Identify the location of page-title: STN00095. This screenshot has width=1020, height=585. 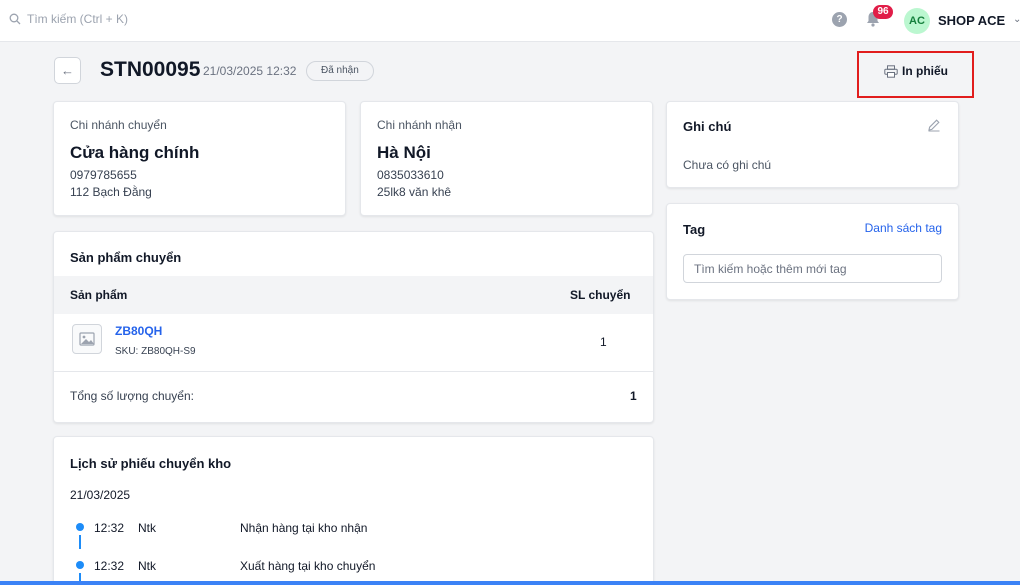
(150, 69).